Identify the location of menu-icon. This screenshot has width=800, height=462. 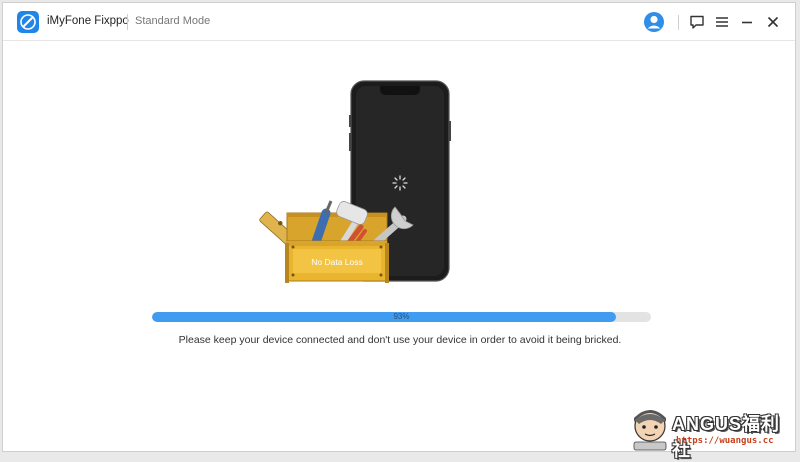
(722, 22).